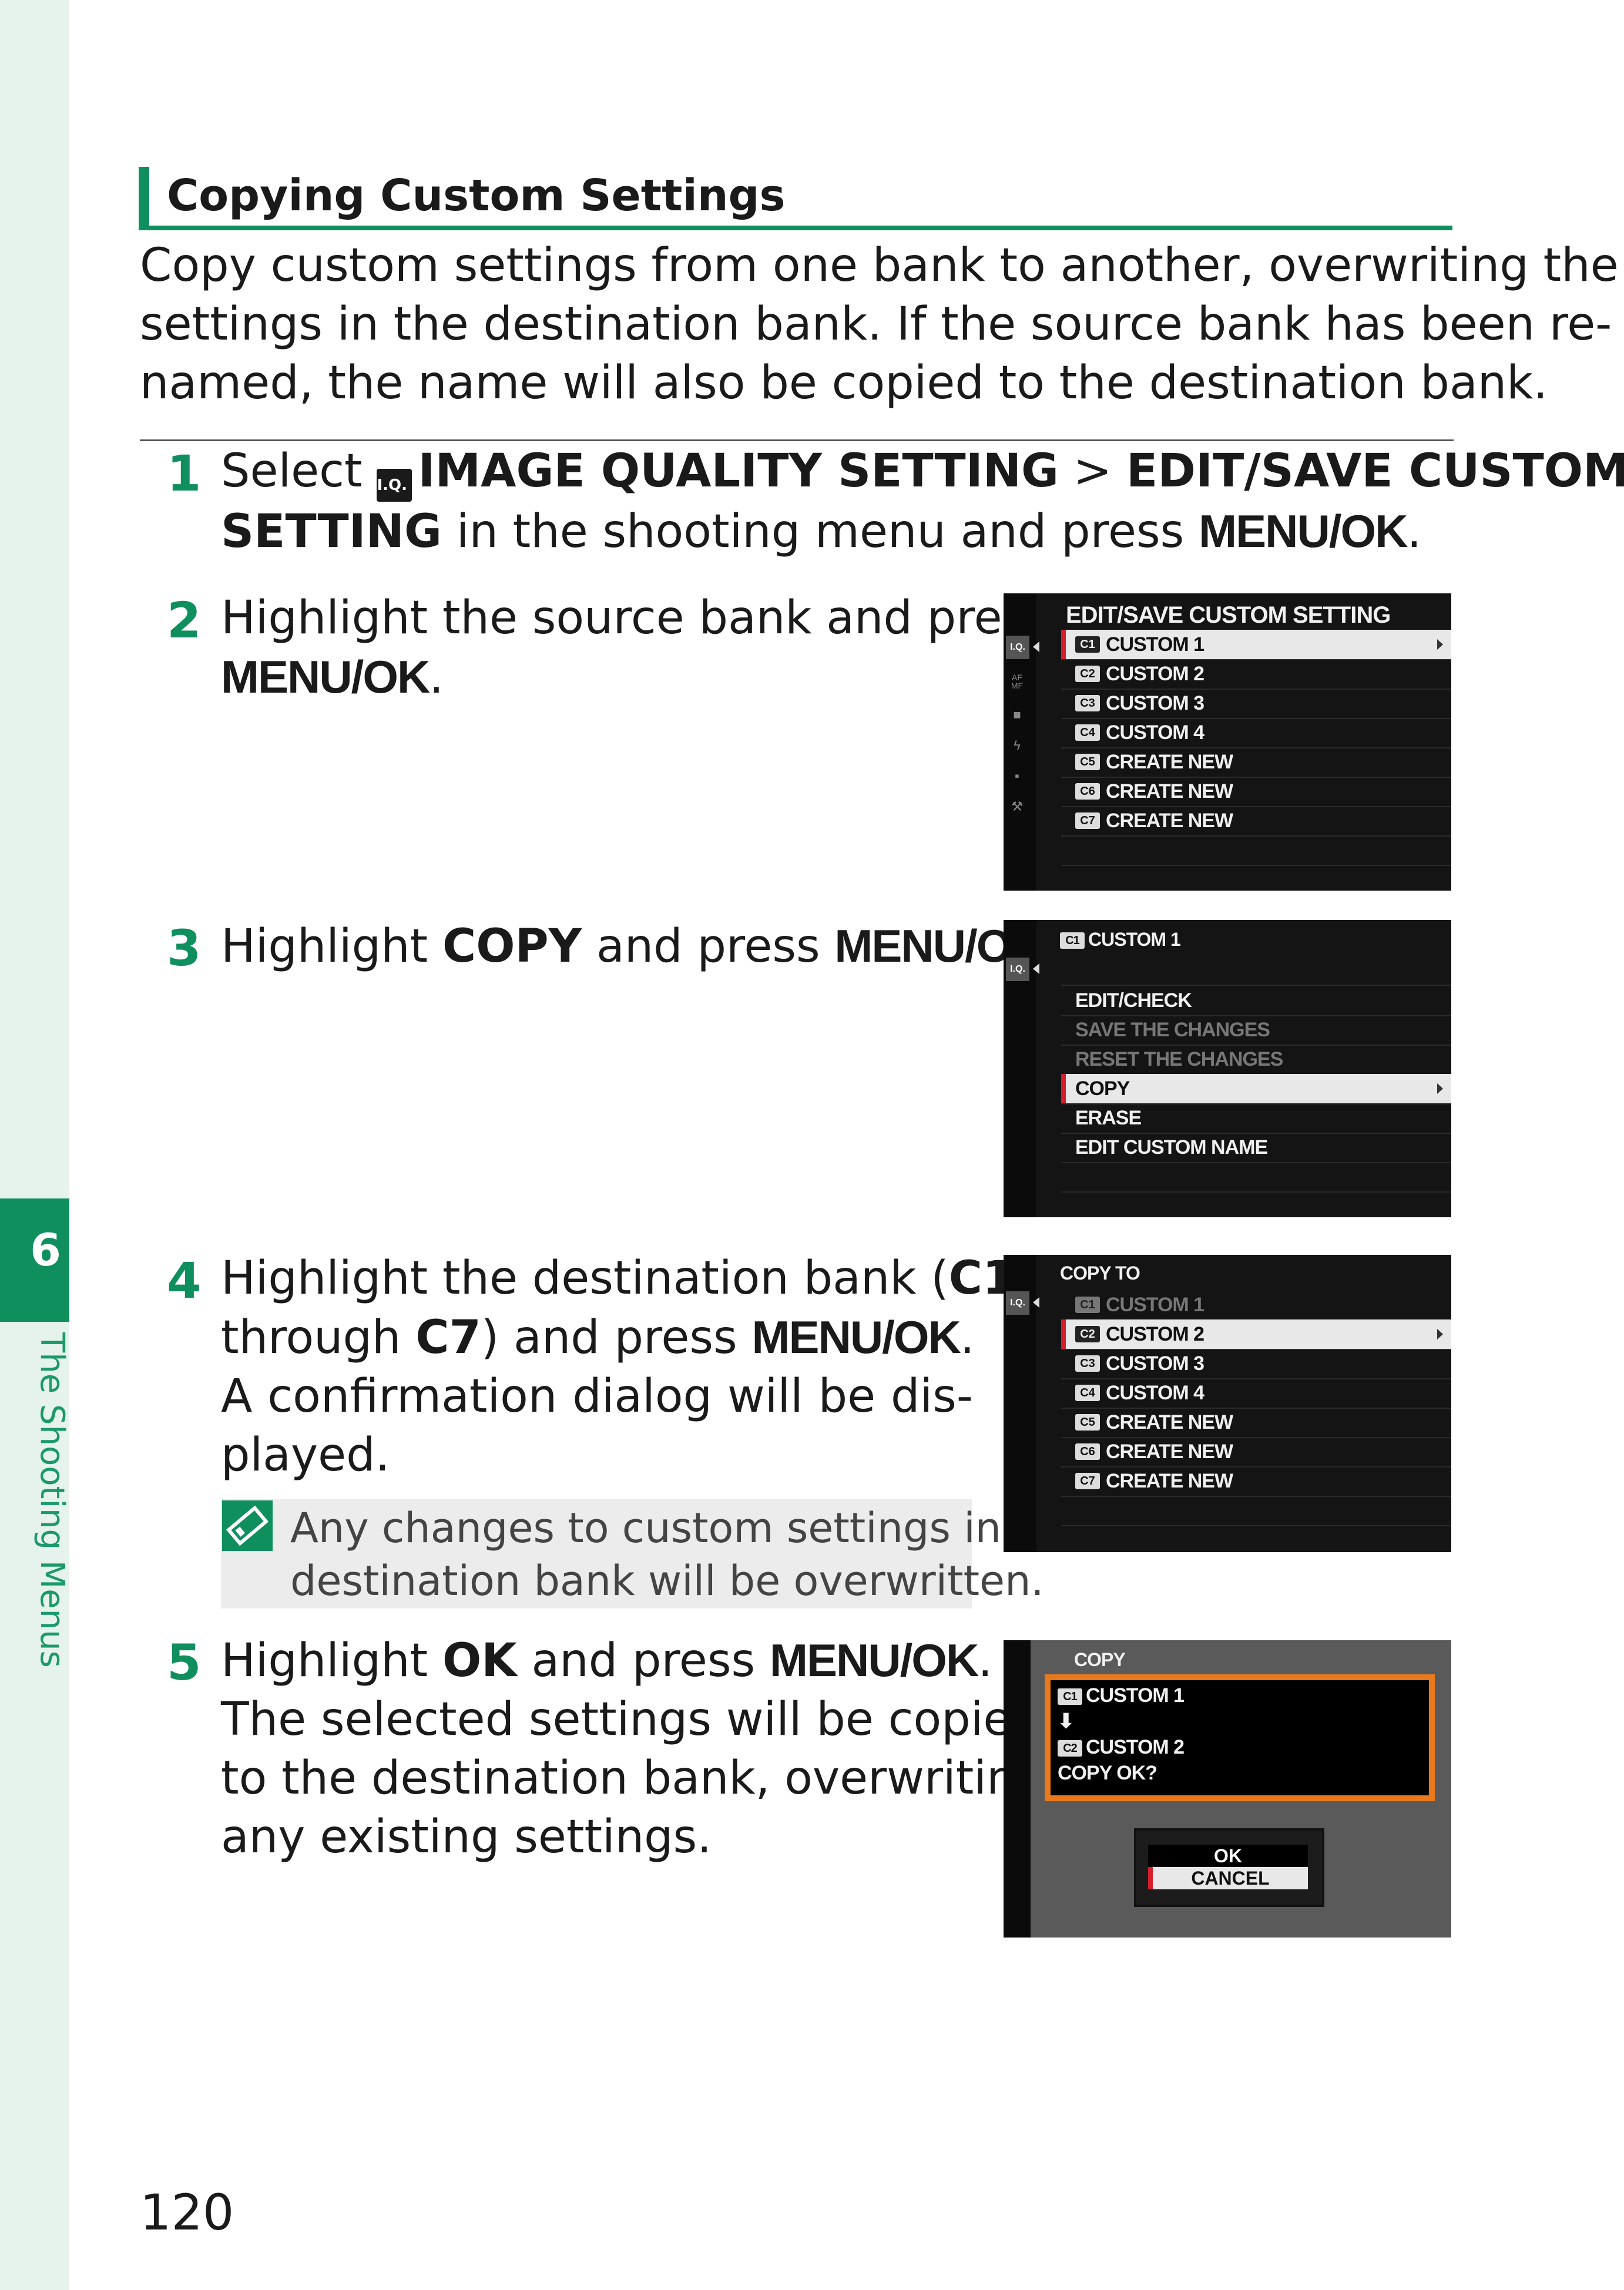 This screenshot has height=2290, width=1624. What do you see at coordinates (1108, 1118) in the screenshot?
I see `menu-row-label: ERASE` at bounding box center [1108, 1118].